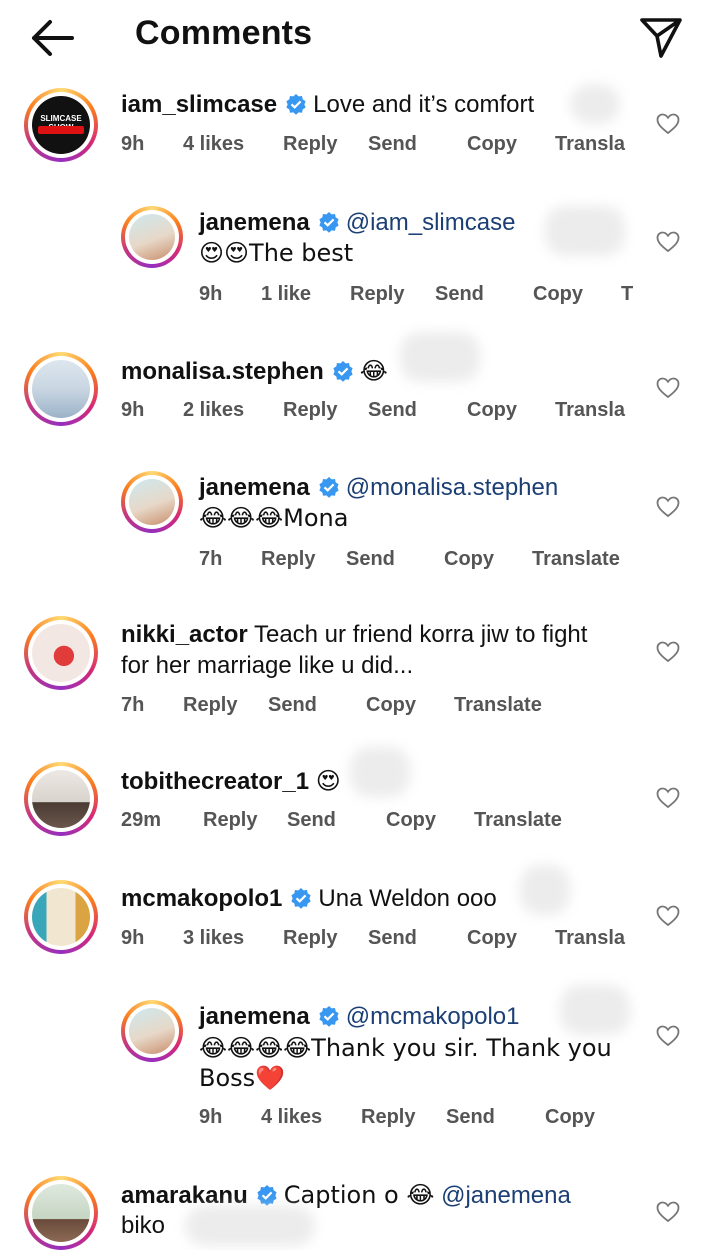 The image size is (720, 1250). What do you see at coordinates (53, 38) in the screenshot?
I see `back-arrow-icon` at bounding box center [53, 38].